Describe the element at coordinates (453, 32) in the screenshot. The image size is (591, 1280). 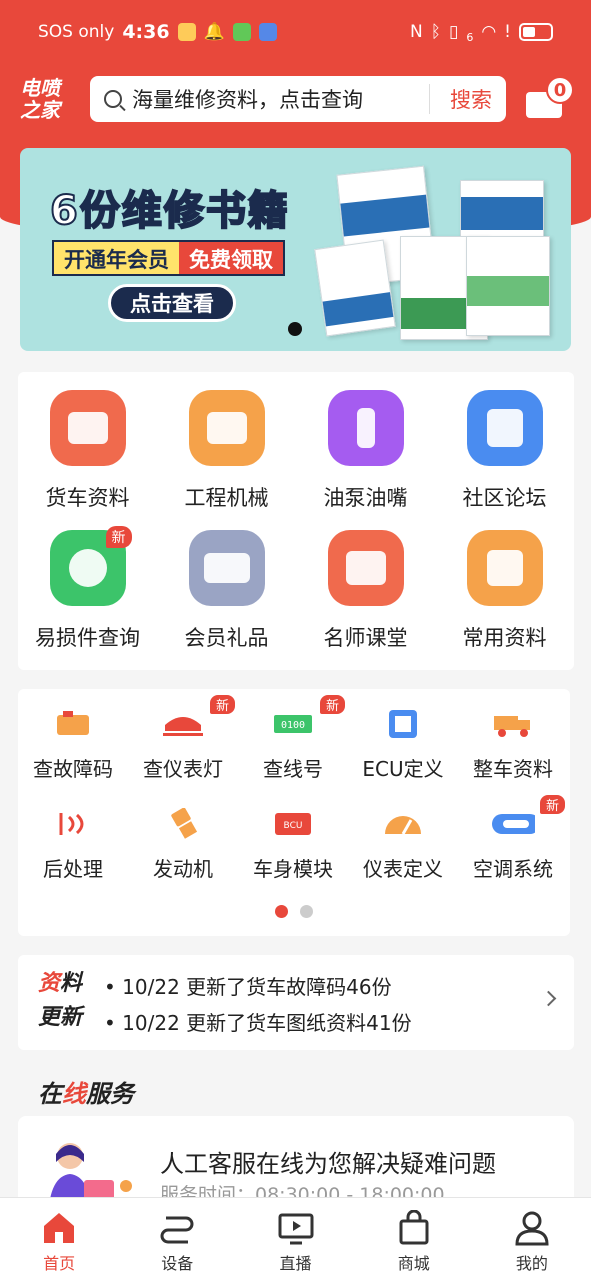
I see `vibrate-icon: ▯` at that location.